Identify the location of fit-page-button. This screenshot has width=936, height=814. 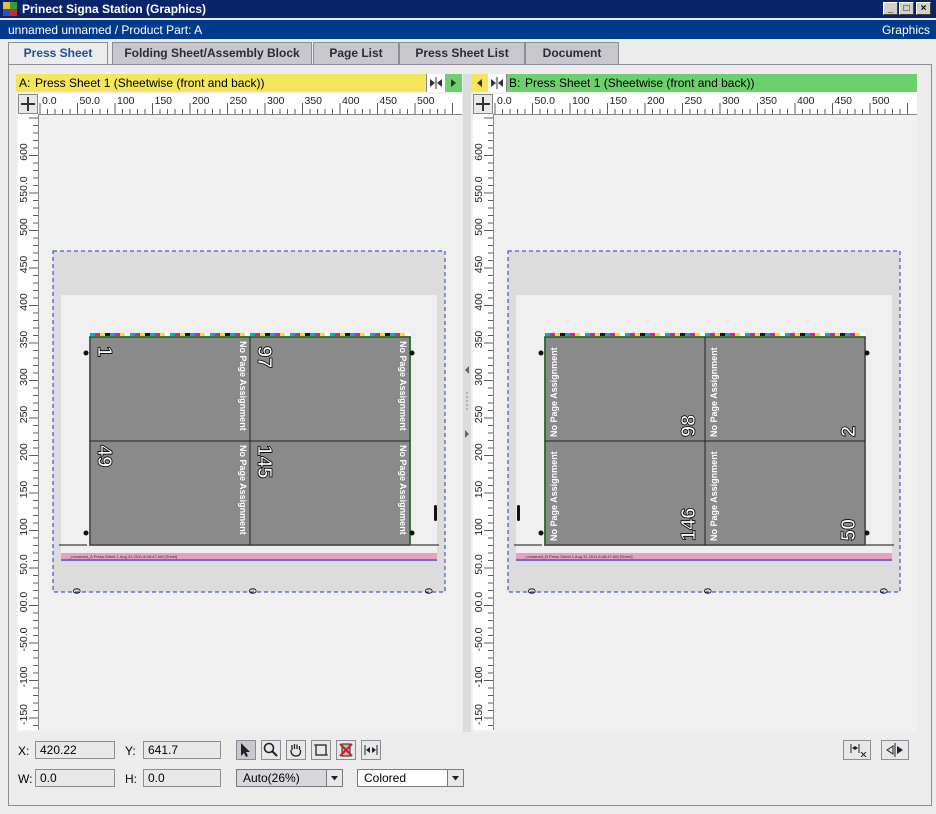
(857, 750).